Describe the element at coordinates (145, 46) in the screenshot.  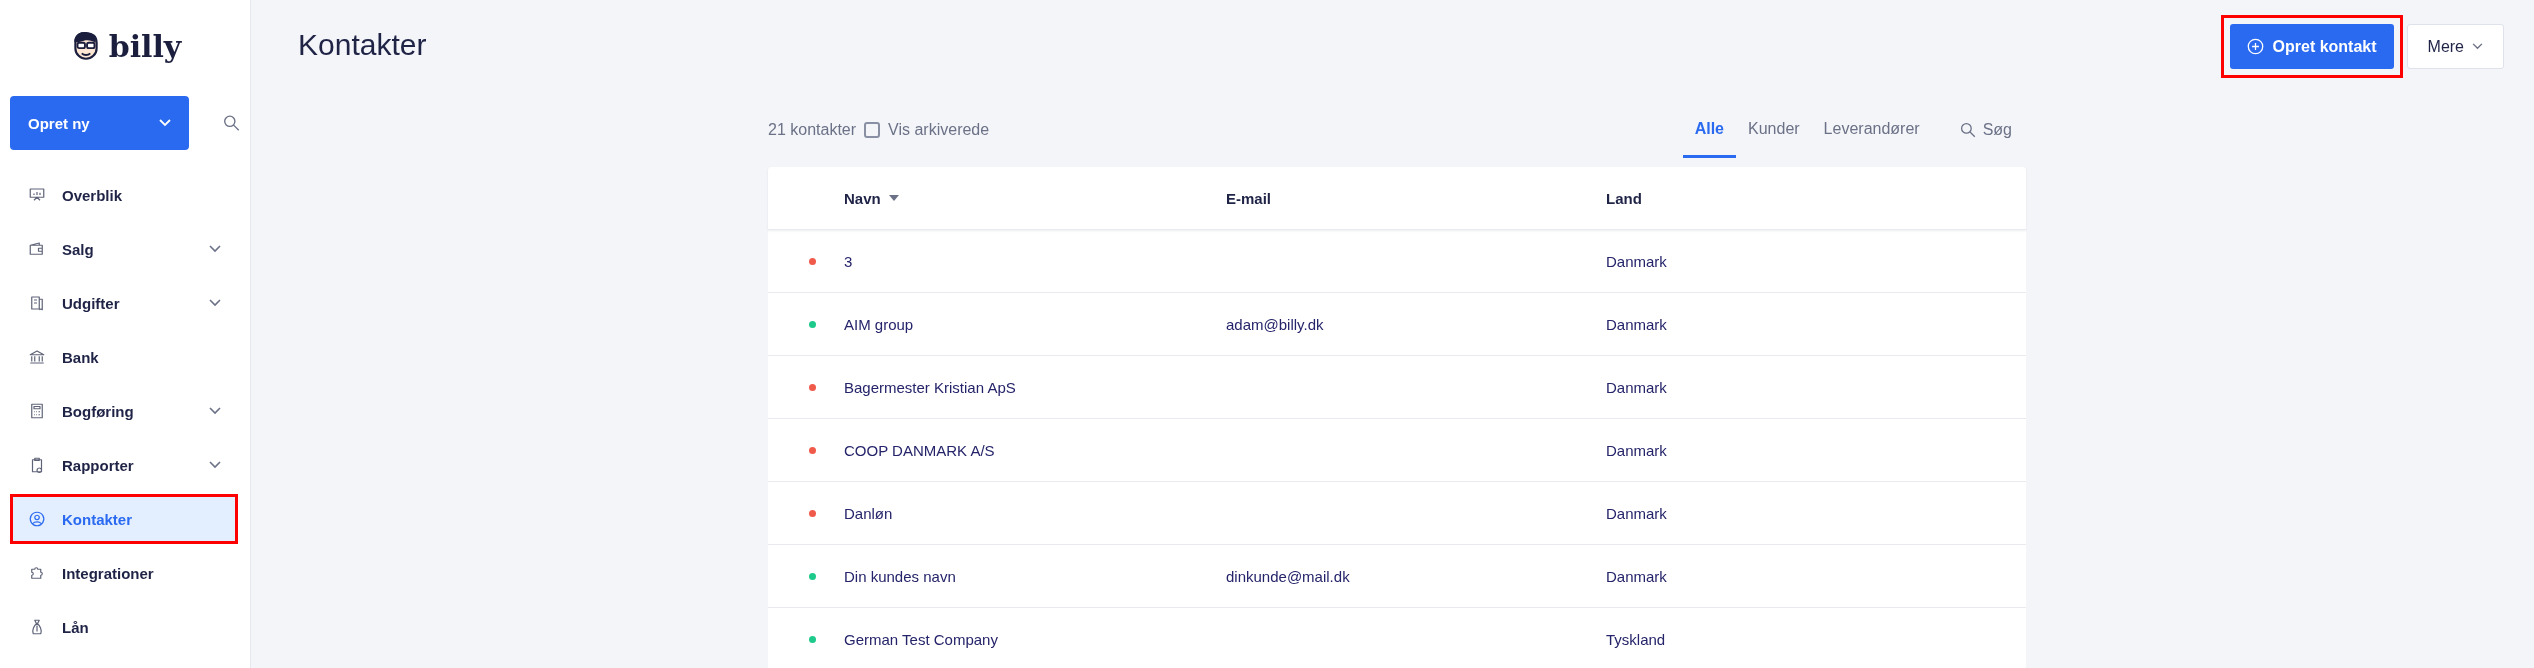
I see `logo-text: billy` at that location.